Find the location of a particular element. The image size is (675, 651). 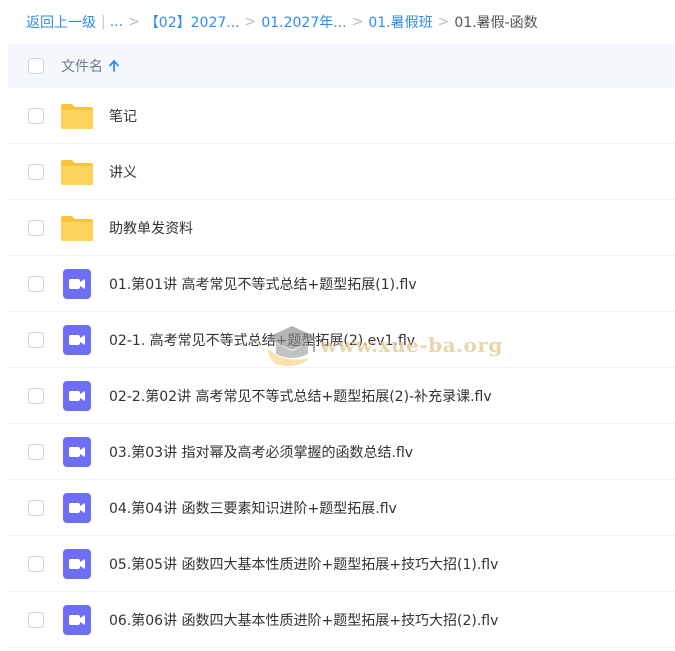

file-row-ta-materials: 助教单发资料 is located at coordinates (341, 228).